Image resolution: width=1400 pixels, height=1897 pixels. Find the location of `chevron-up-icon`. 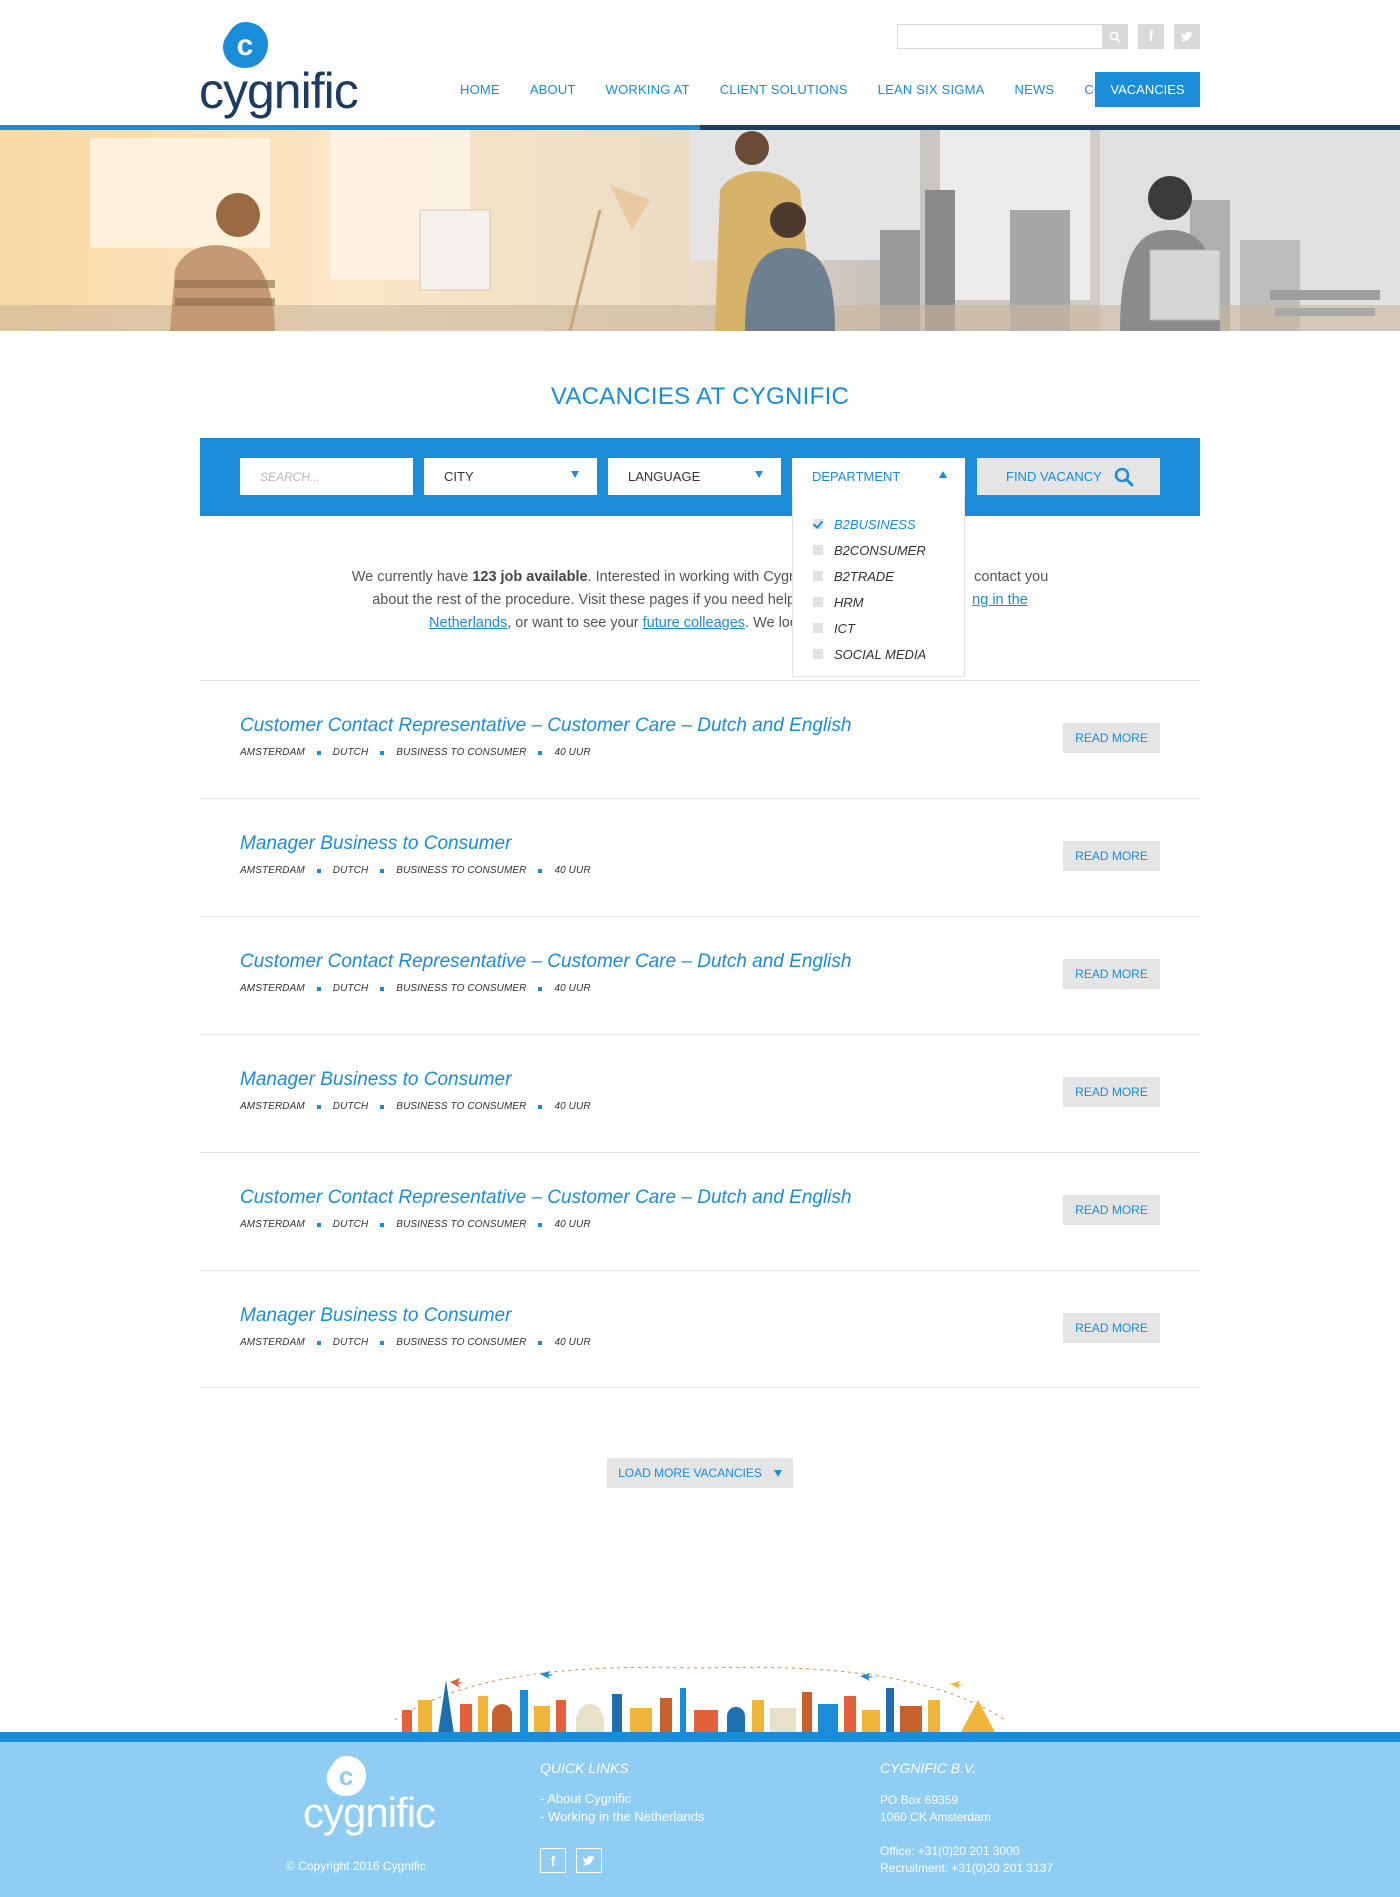

chevron-up-icon is located at coordinates (943, 474).